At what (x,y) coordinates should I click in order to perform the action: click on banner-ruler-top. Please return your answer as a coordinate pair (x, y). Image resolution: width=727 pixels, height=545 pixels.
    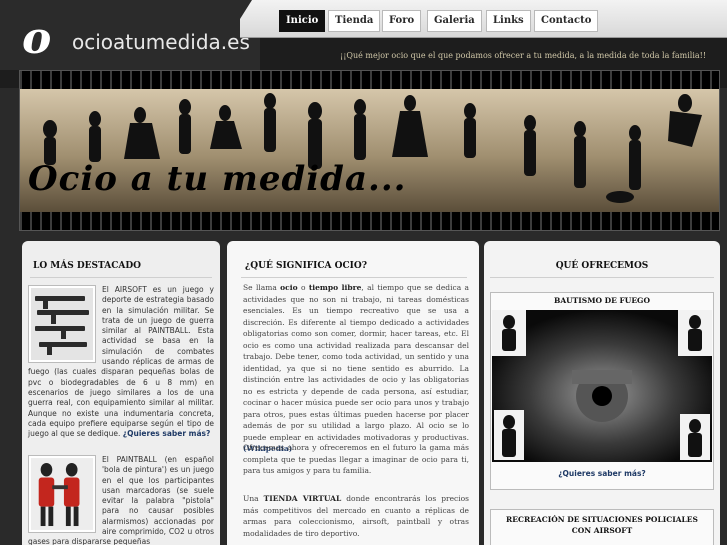
    Looking at the image, I should click on (369, 80).